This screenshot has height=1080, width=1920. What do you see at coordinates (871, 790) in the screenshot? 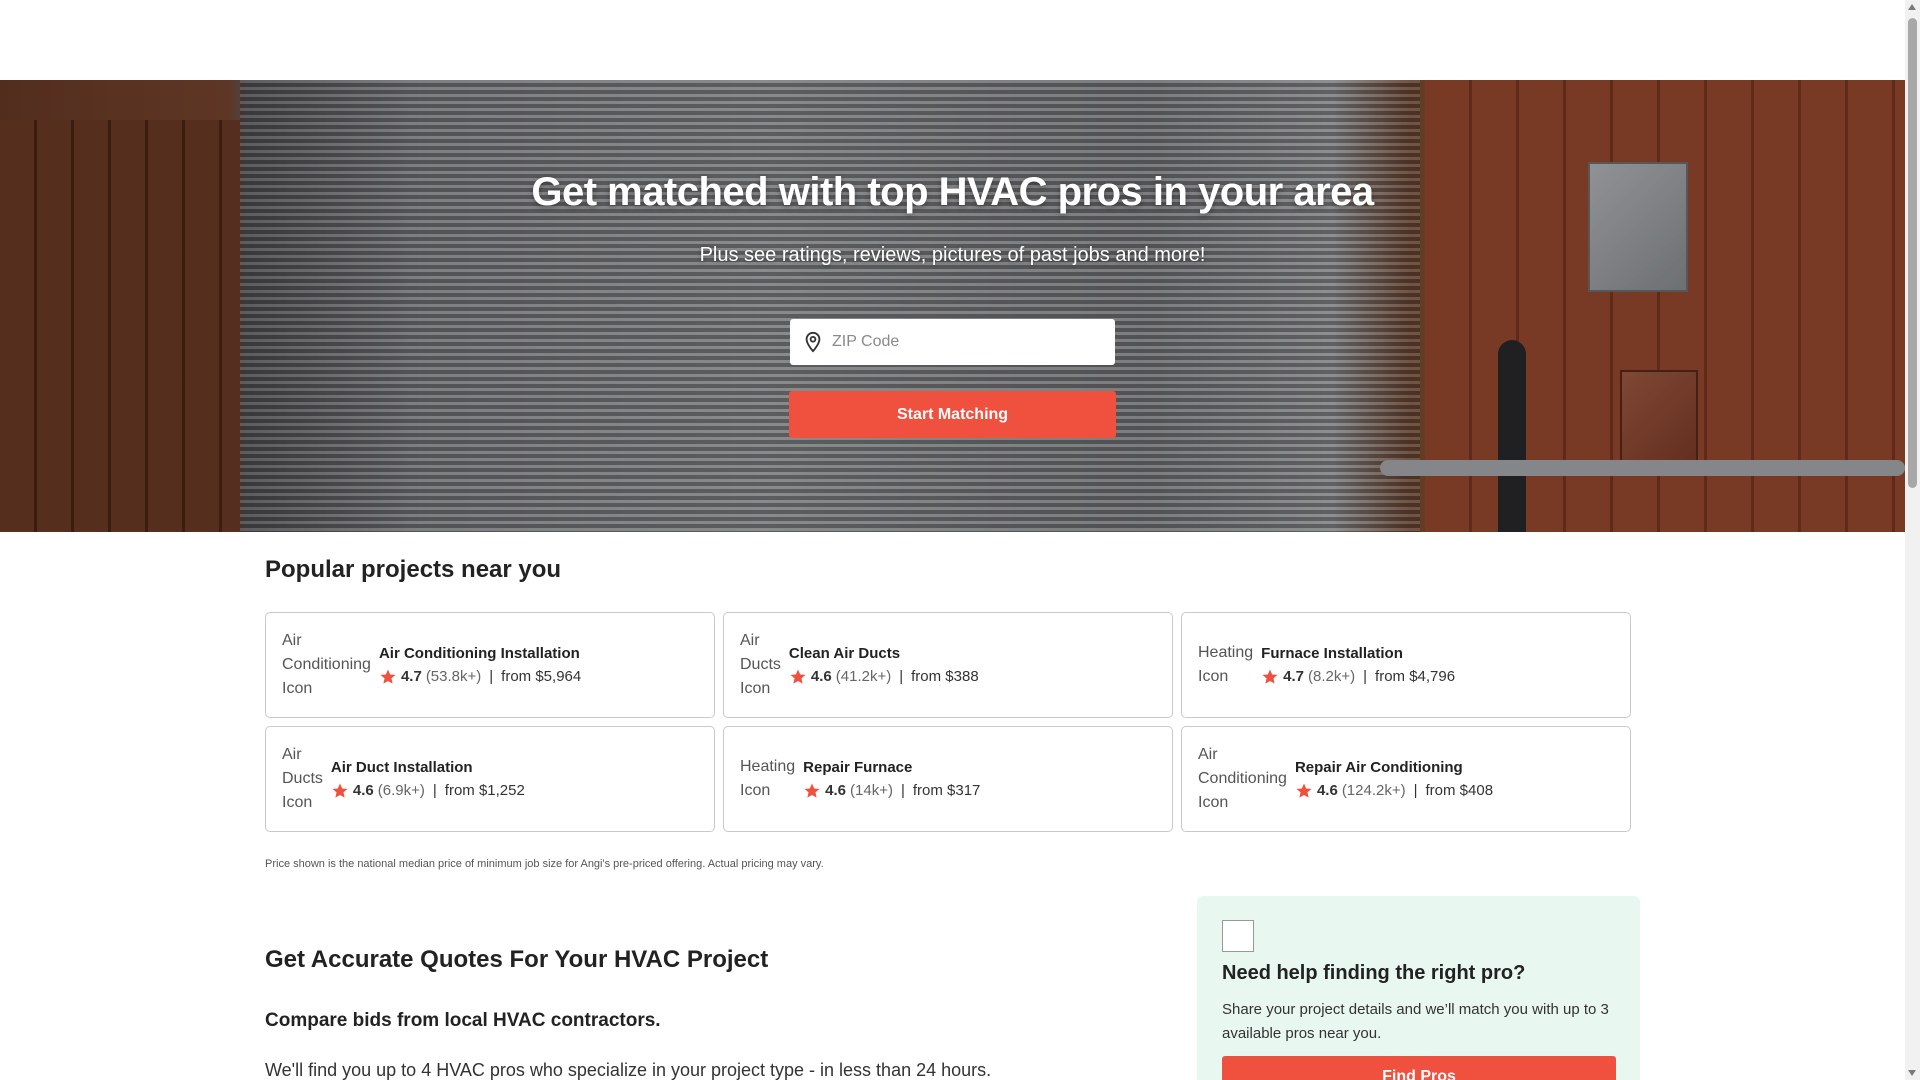
I see `project-review-count: (14k+)` at bounding box center [871, 790].